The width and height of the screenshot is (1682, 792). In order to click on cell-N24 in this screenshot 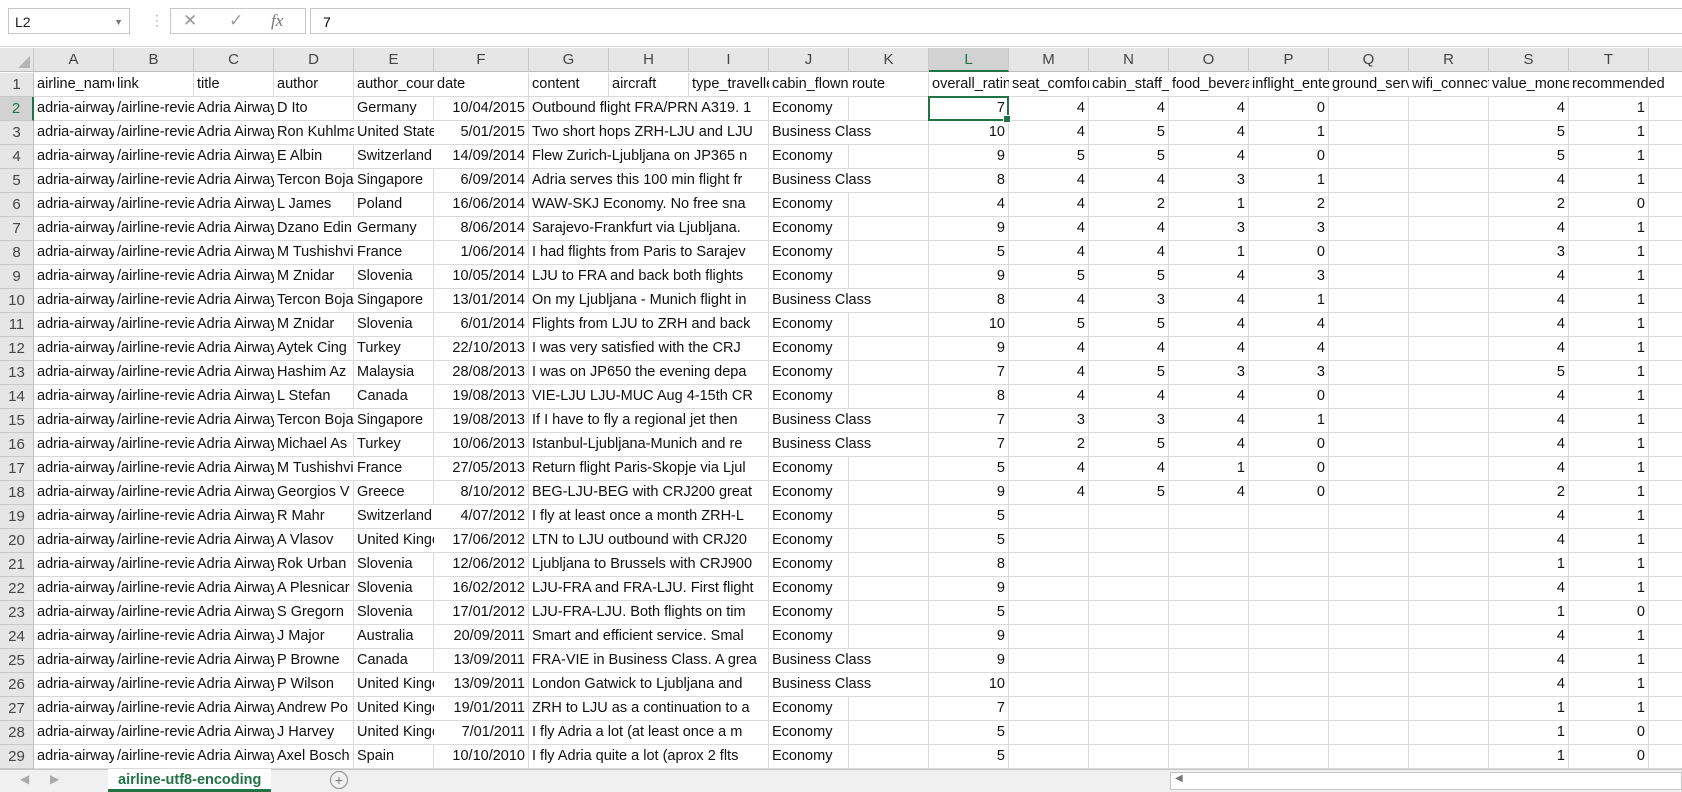, I will do `click(1129, 637)`.